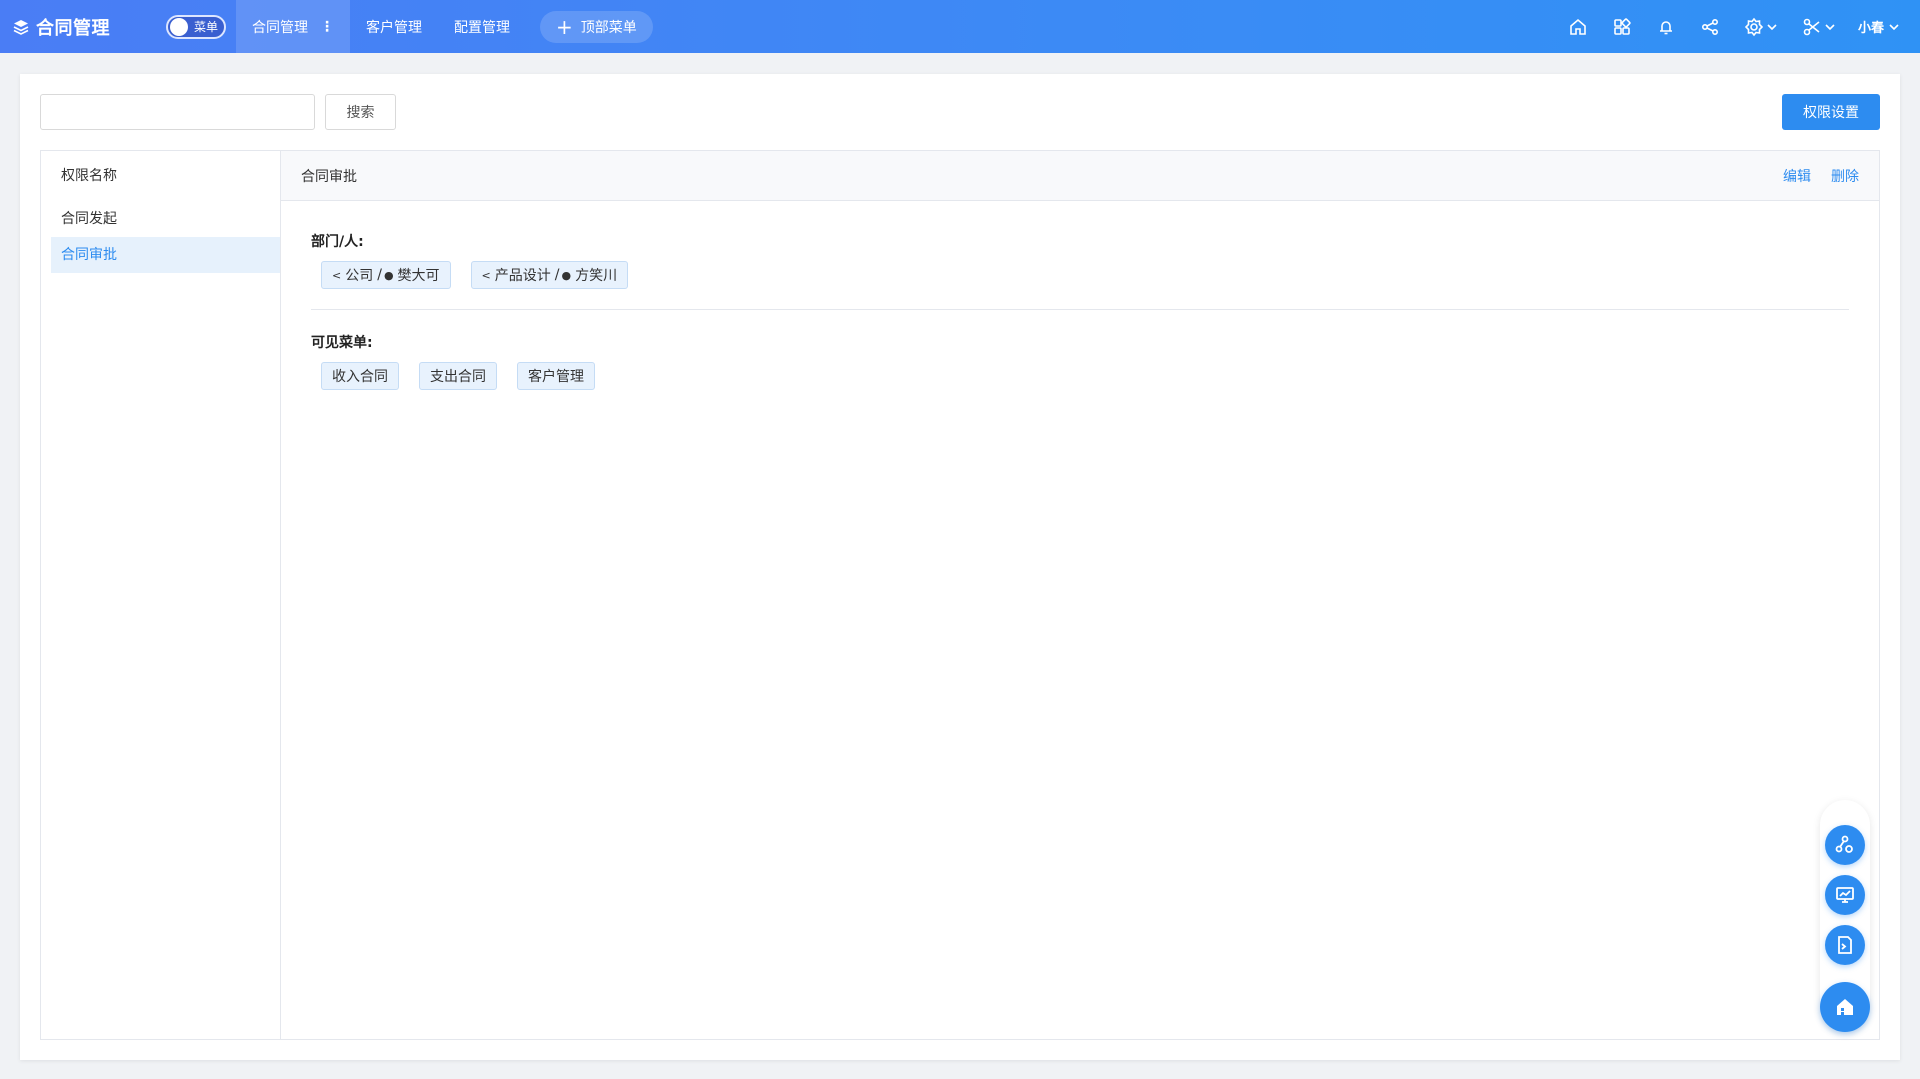 The height and width of the screenshot is (1079, 1920). Describe the element at coordinates (327, 27) in the screenshot. I see `more-vertical-icon: ⋮` at that location.